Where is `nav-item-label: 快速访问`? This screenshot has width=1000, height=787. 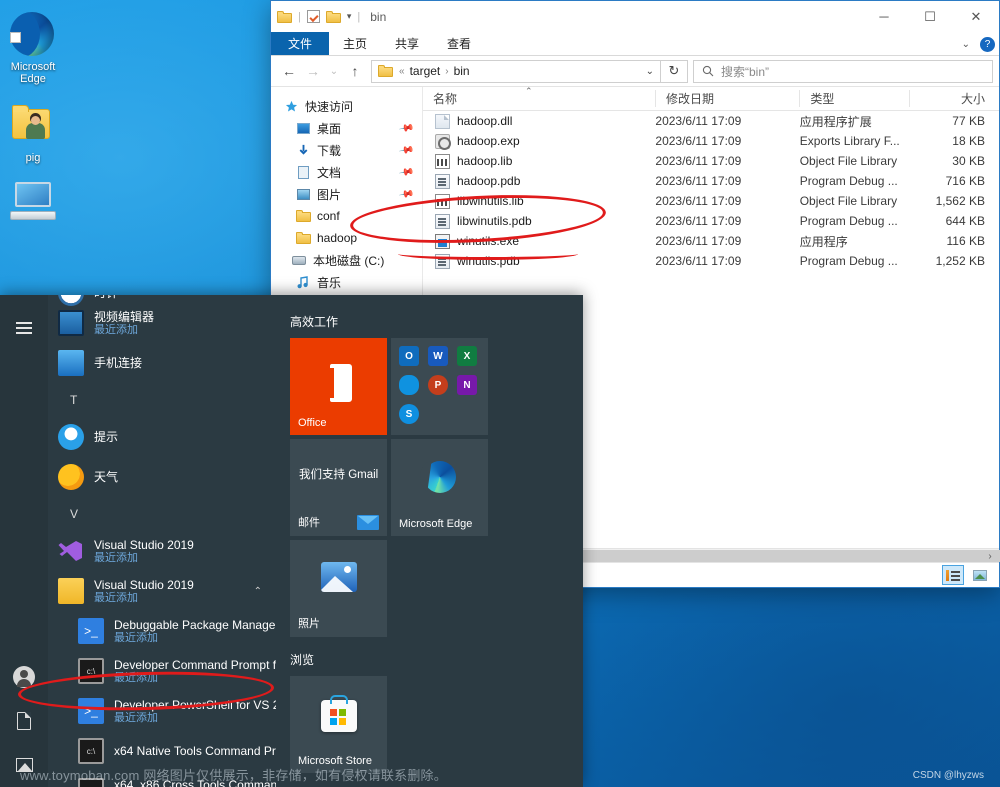
nav-item-label: 快速访问 is located at coordinates (329, 106).